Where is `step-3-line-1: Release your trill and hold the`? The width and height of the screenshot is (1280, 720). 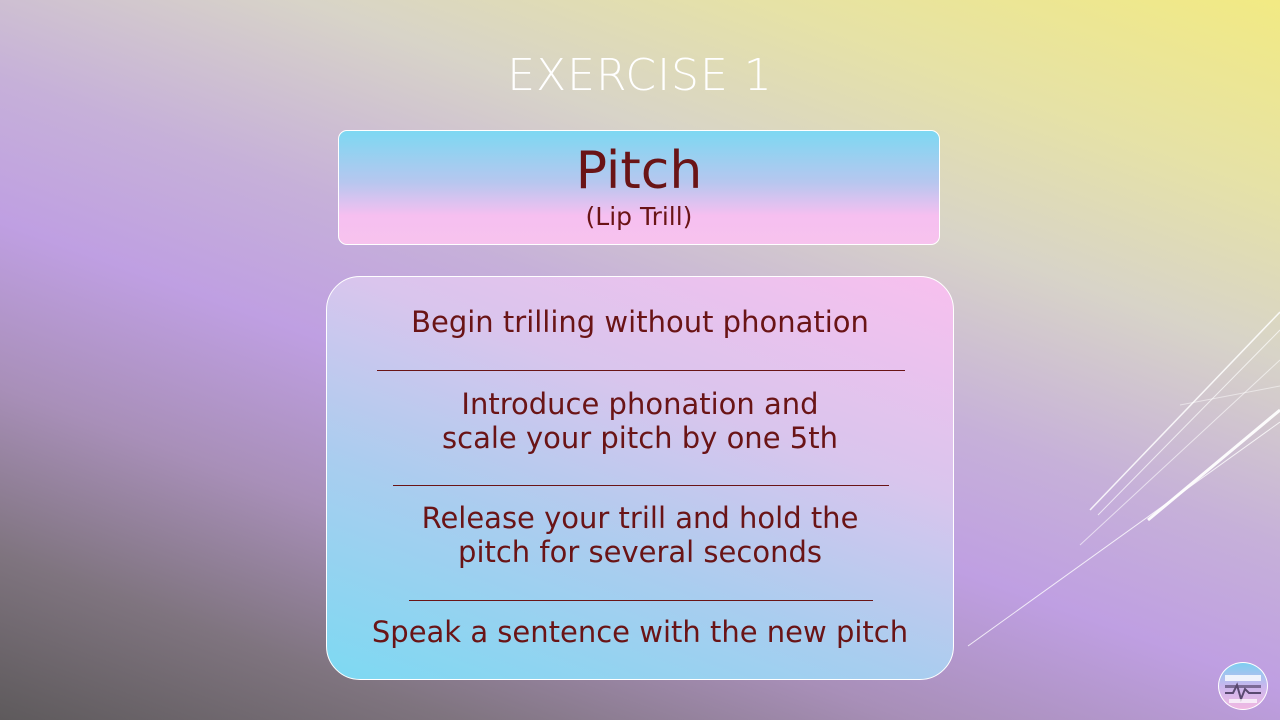
step-3-line-1: Release your trill and hold the is located at coordinates (640, 518).